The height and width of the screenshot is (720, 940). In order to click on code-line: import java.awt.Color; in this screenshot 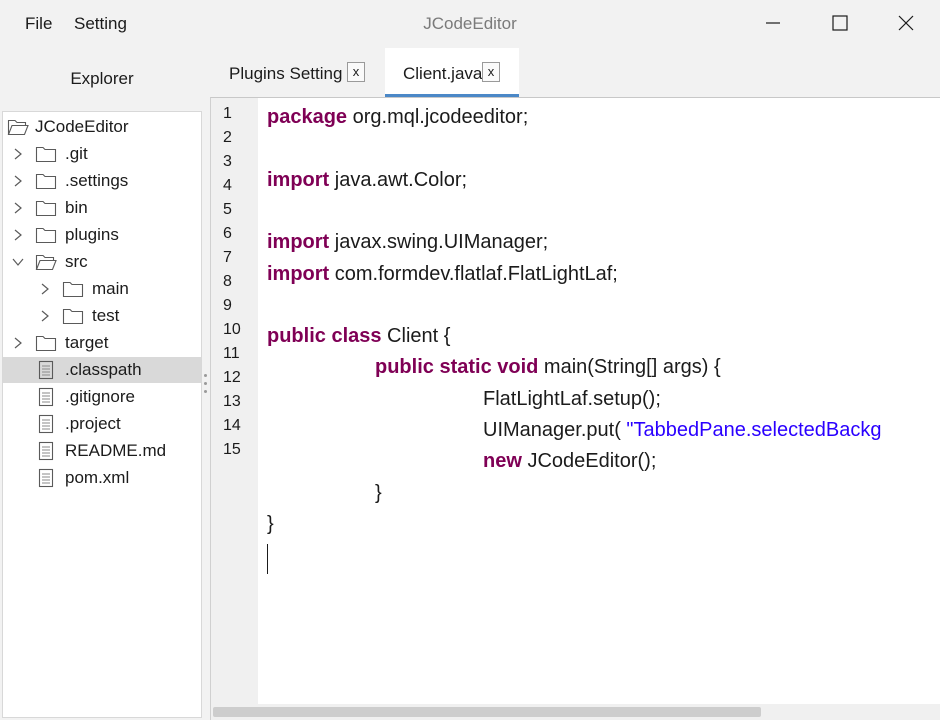, I will do `click(367, 184)`.